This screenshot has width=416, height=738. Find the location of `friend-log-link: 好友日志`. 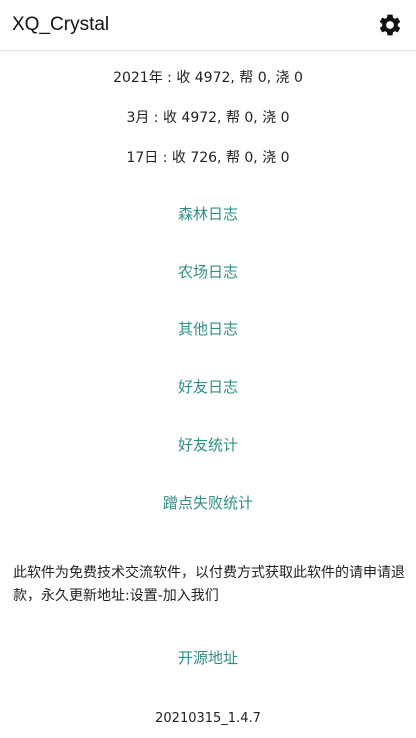

friend-log-link: 好友日志 is located at coordinates (208, 387).